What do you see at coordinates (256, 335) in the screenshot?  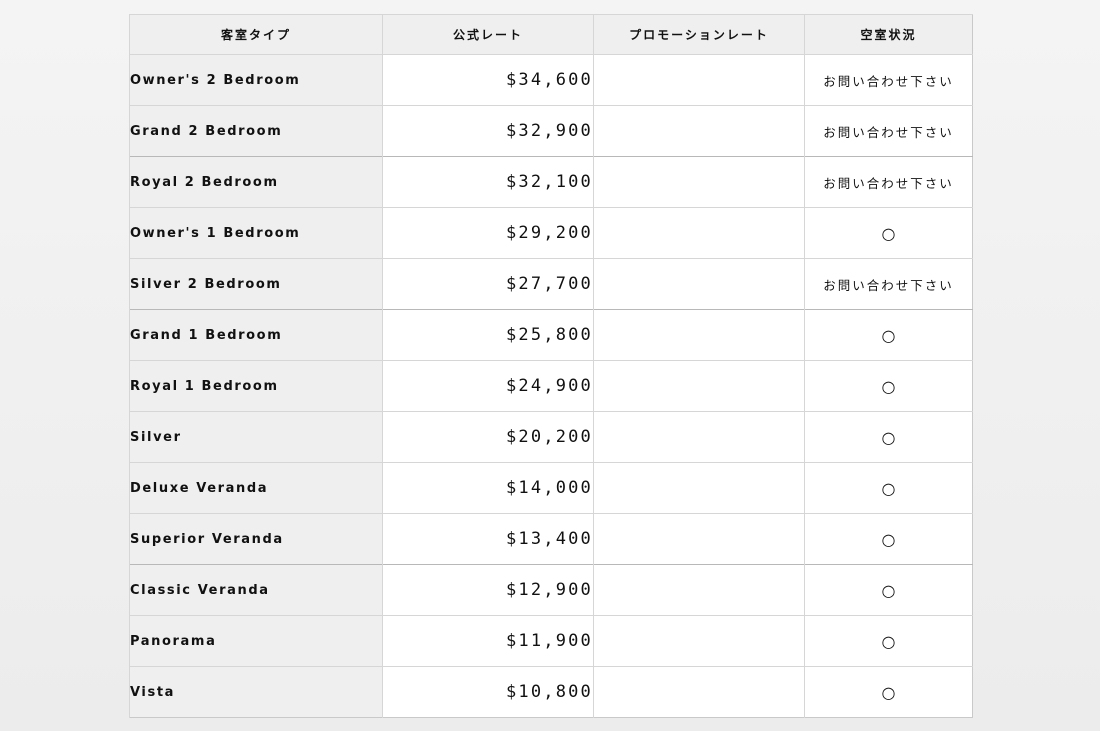 I see `room-type-cell: Grand 1 Bedroom` at bounding box center [256, 335].